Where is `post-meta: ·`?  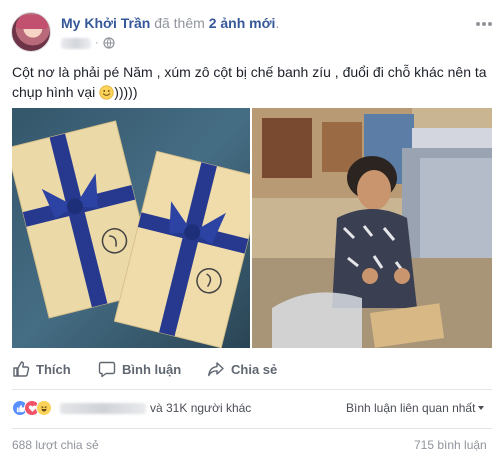 post-meta: · is located at coordinates (88, 43).